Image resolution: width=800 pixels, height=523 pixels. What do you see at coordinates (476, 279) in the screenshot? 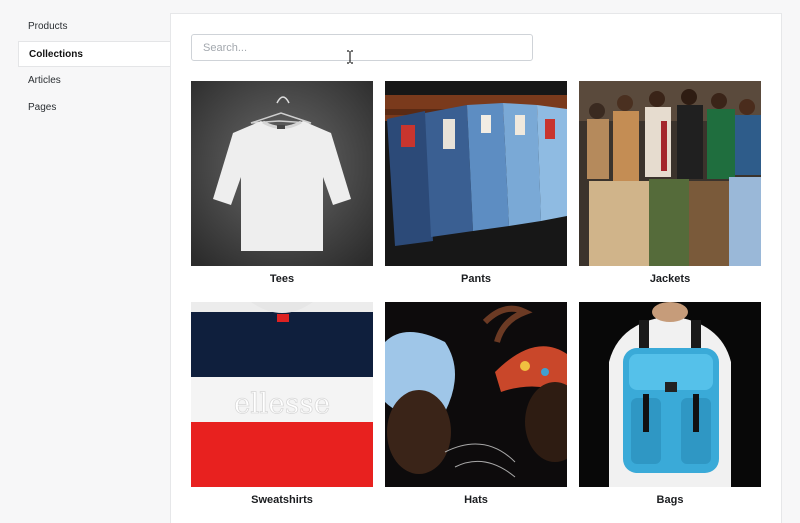
I see `collection-label: Pants` at bounding box center [476, 279].